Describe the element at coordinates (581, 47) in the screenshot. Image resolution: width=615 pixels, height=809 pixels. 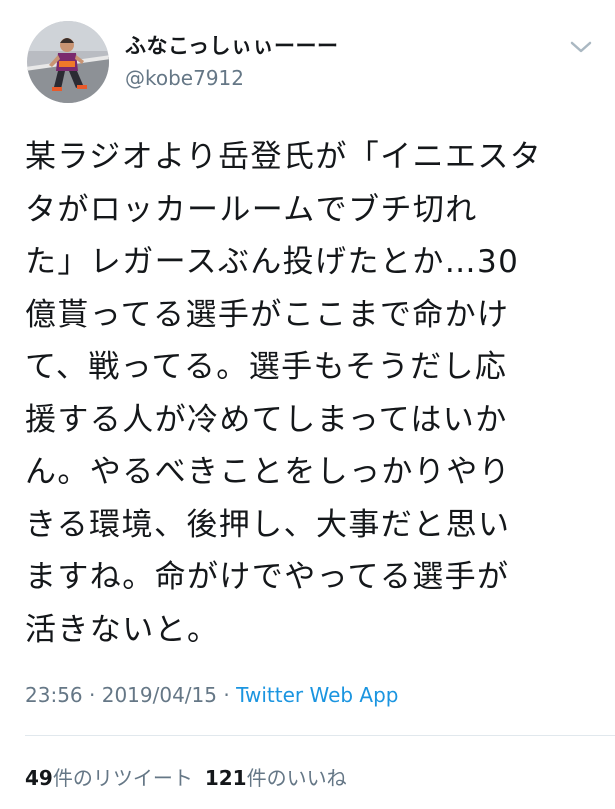
I see `chevron-down-icon` at that location.